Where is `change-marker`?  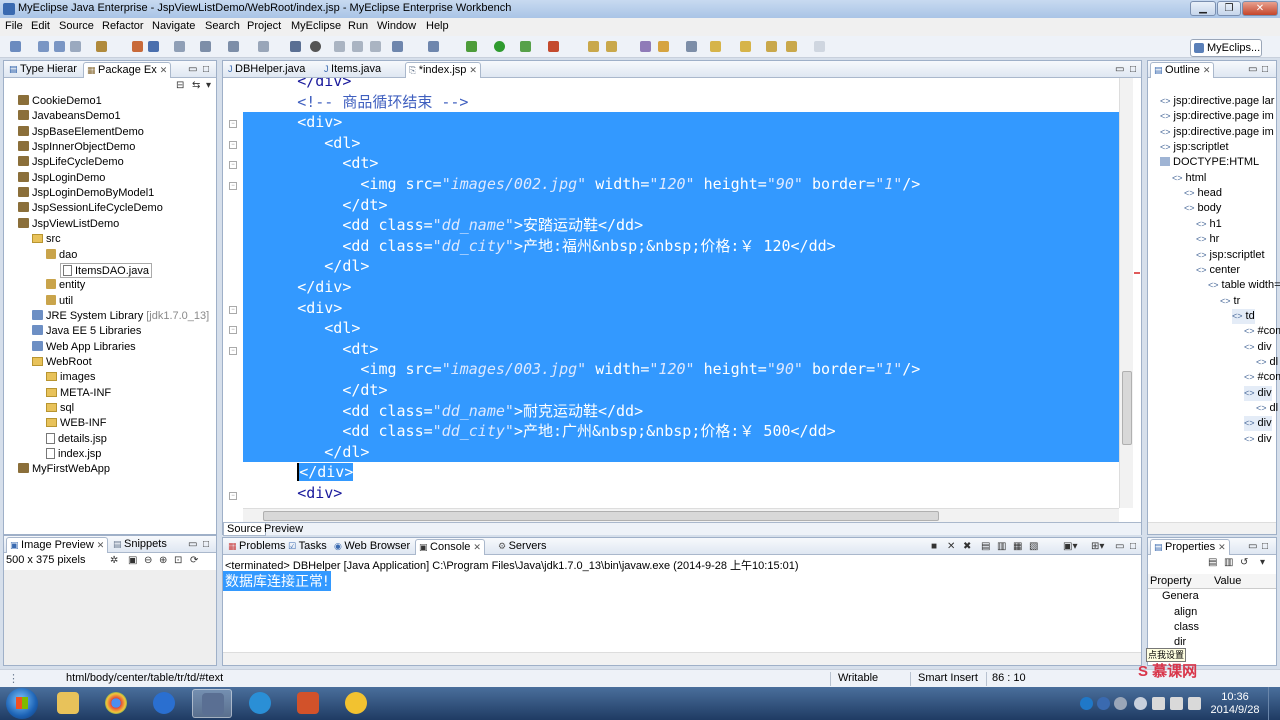
change-marker is located at coordinates (1137, 273).